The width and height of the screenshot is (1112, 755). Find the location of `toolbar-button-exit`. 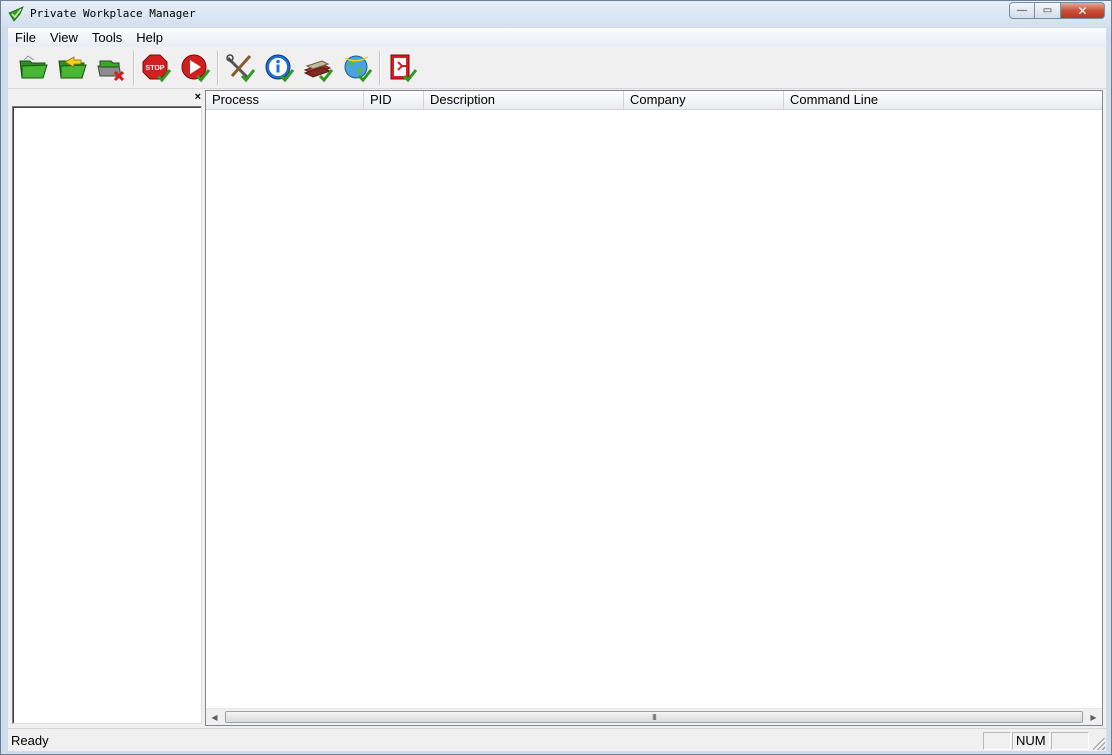

toolbar-button-exit is located at coordinates (402, 68).